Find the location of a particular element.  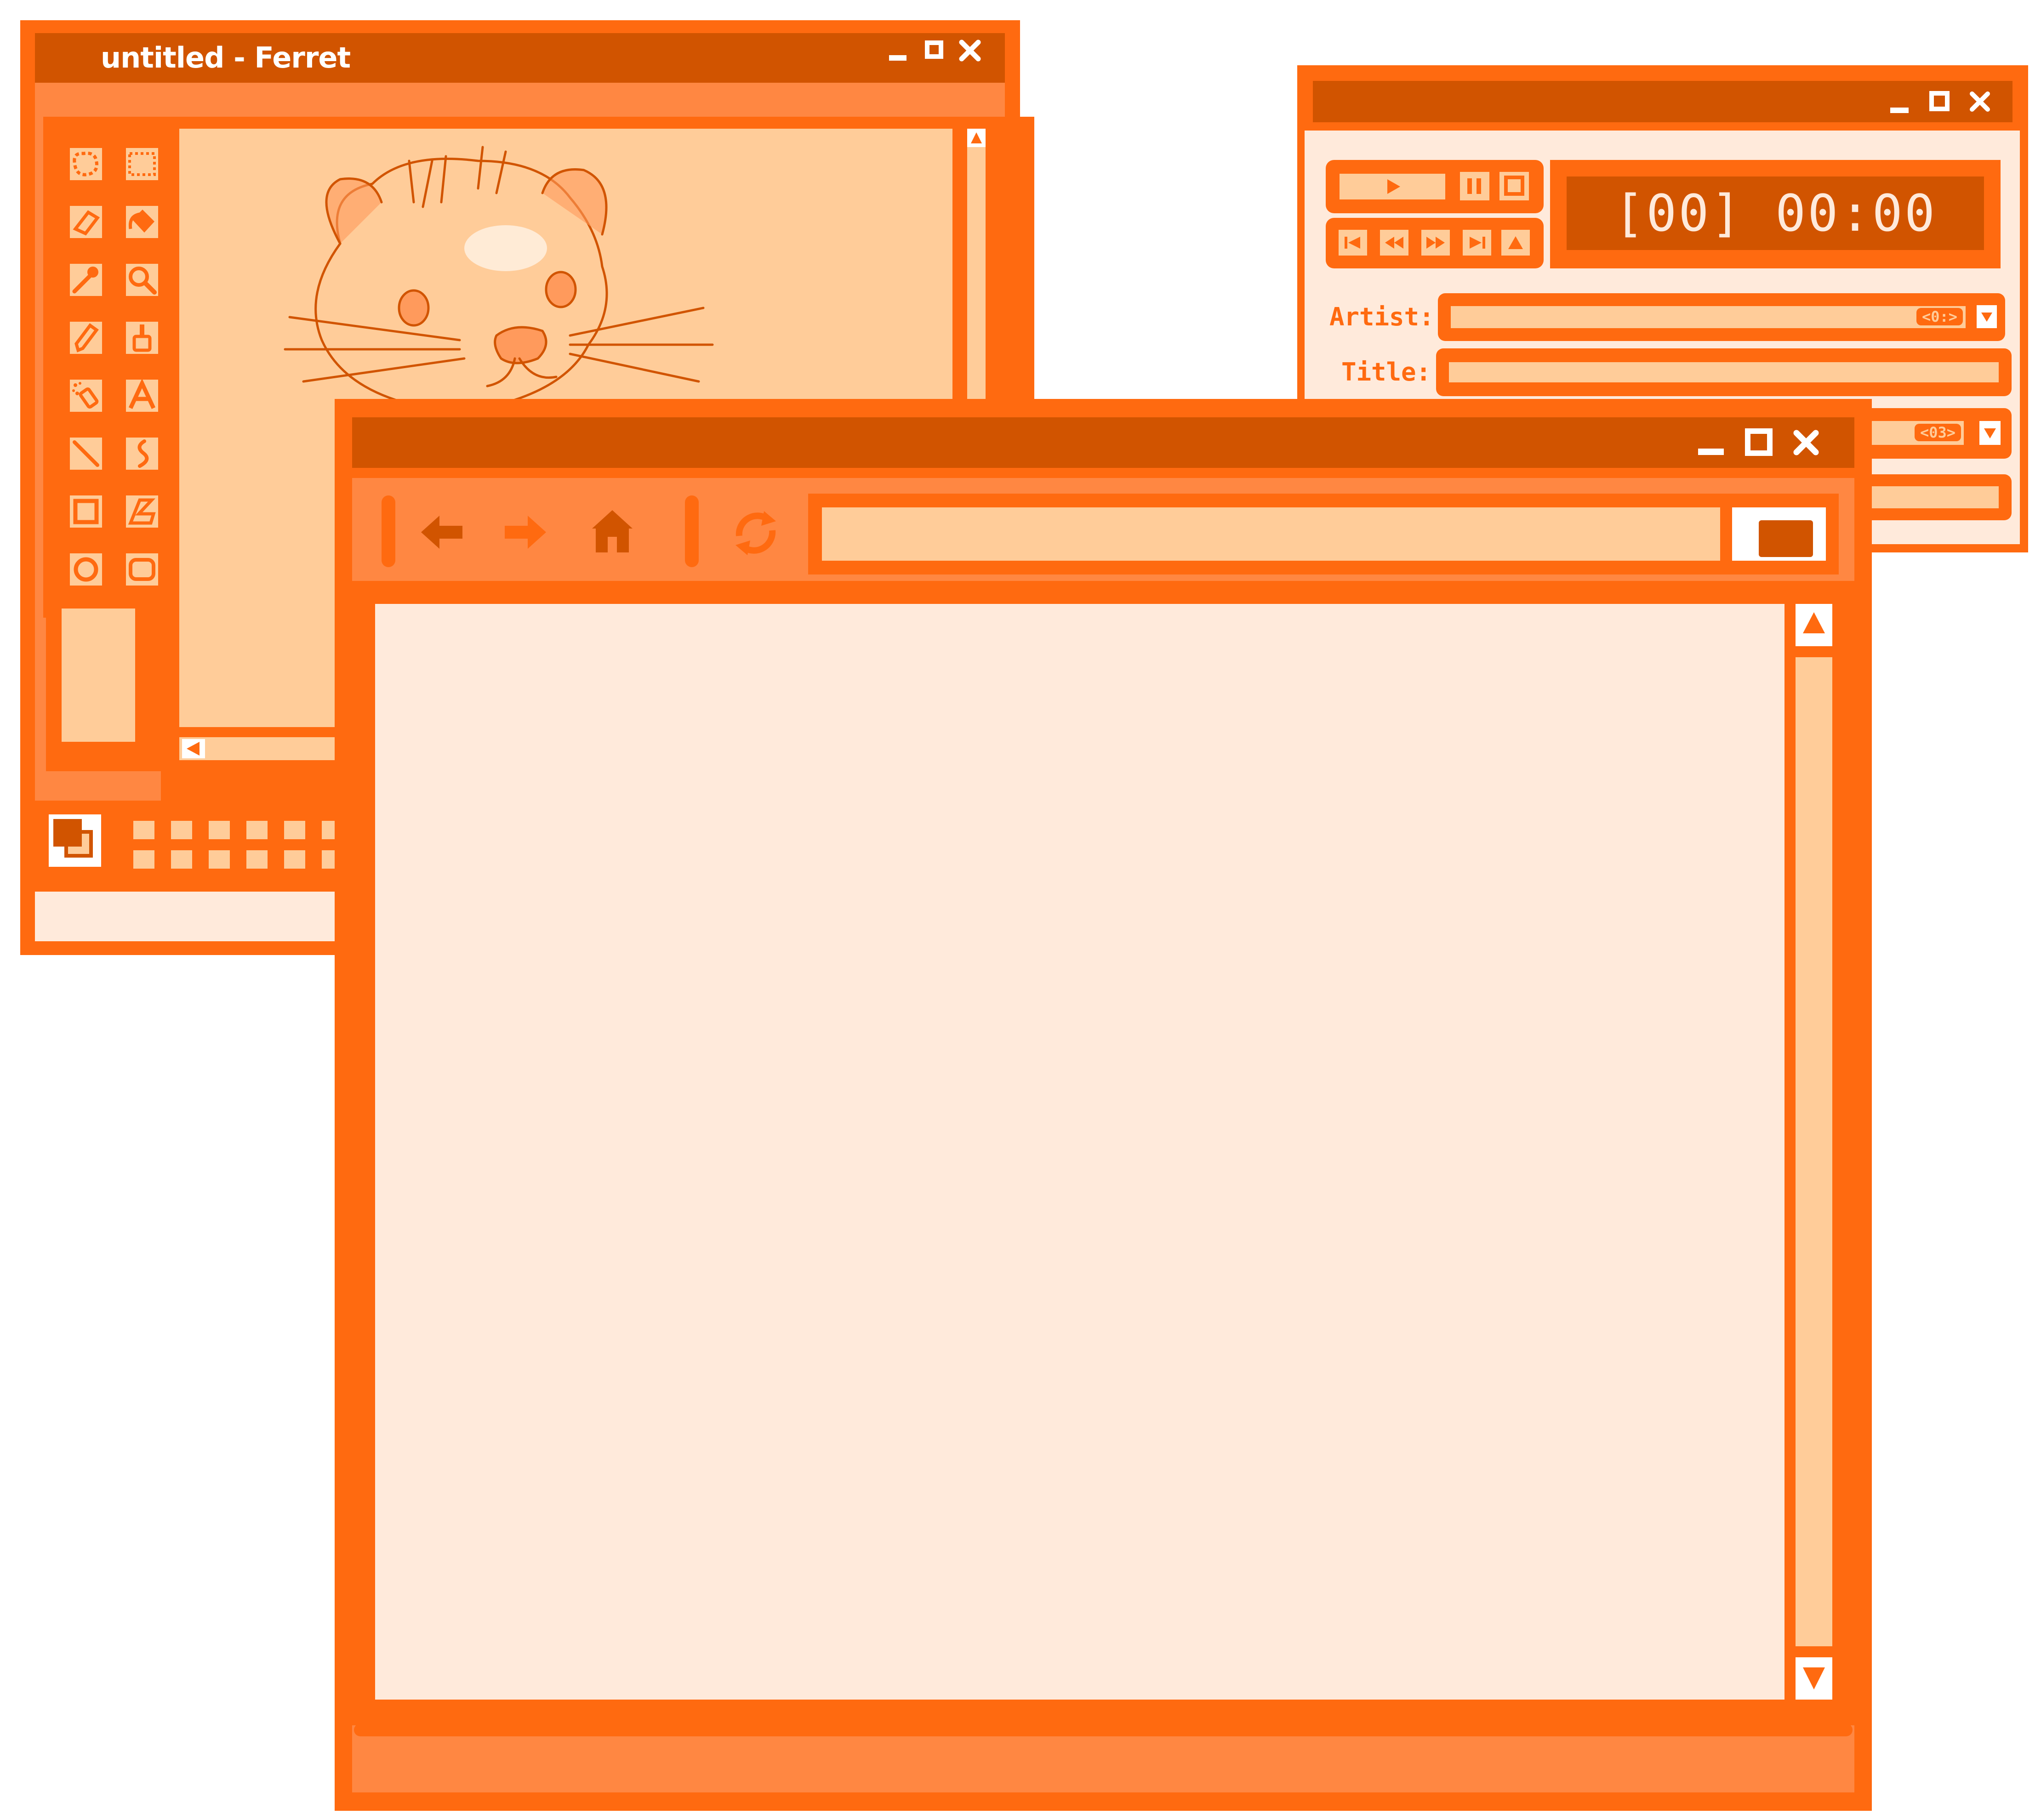

eraser-icon is located at coordinates (86, 222).